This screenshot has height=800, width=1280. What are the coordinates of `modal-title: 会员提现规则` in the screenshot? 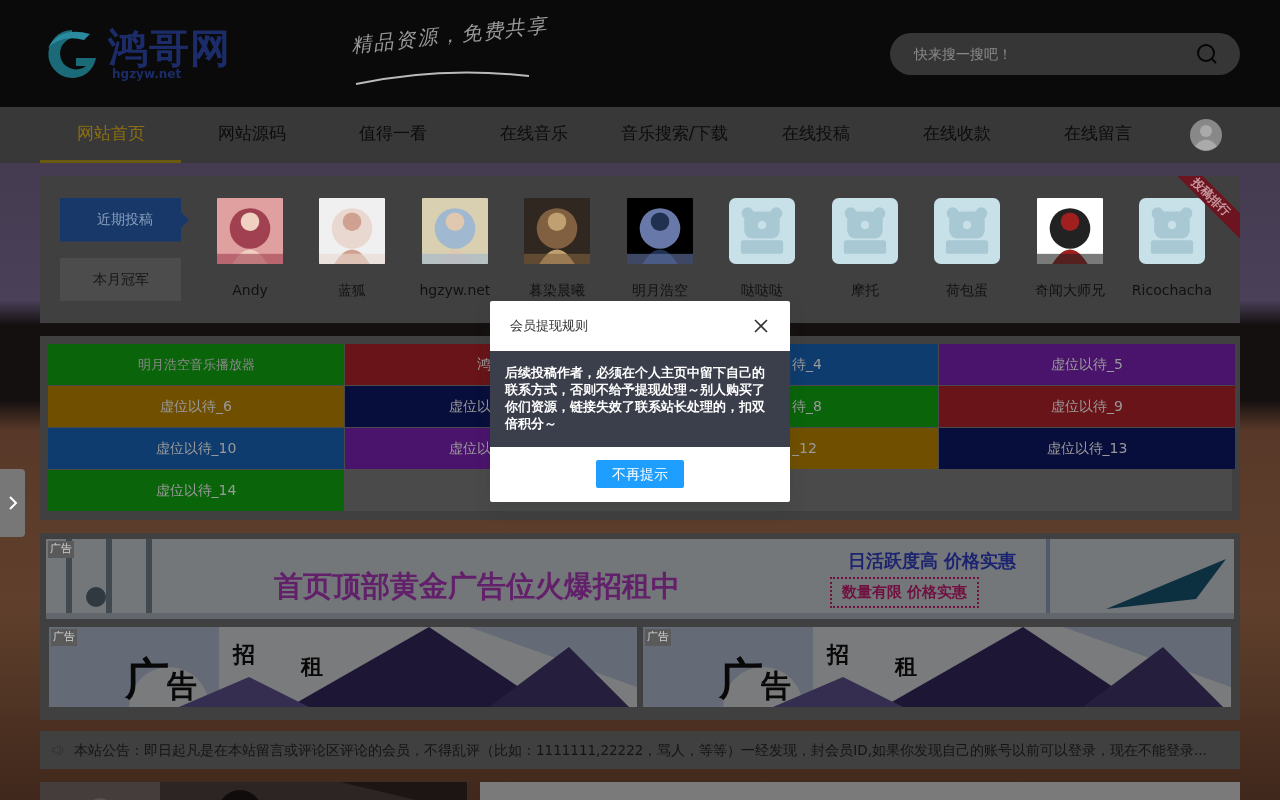 It's located at (549, 326).